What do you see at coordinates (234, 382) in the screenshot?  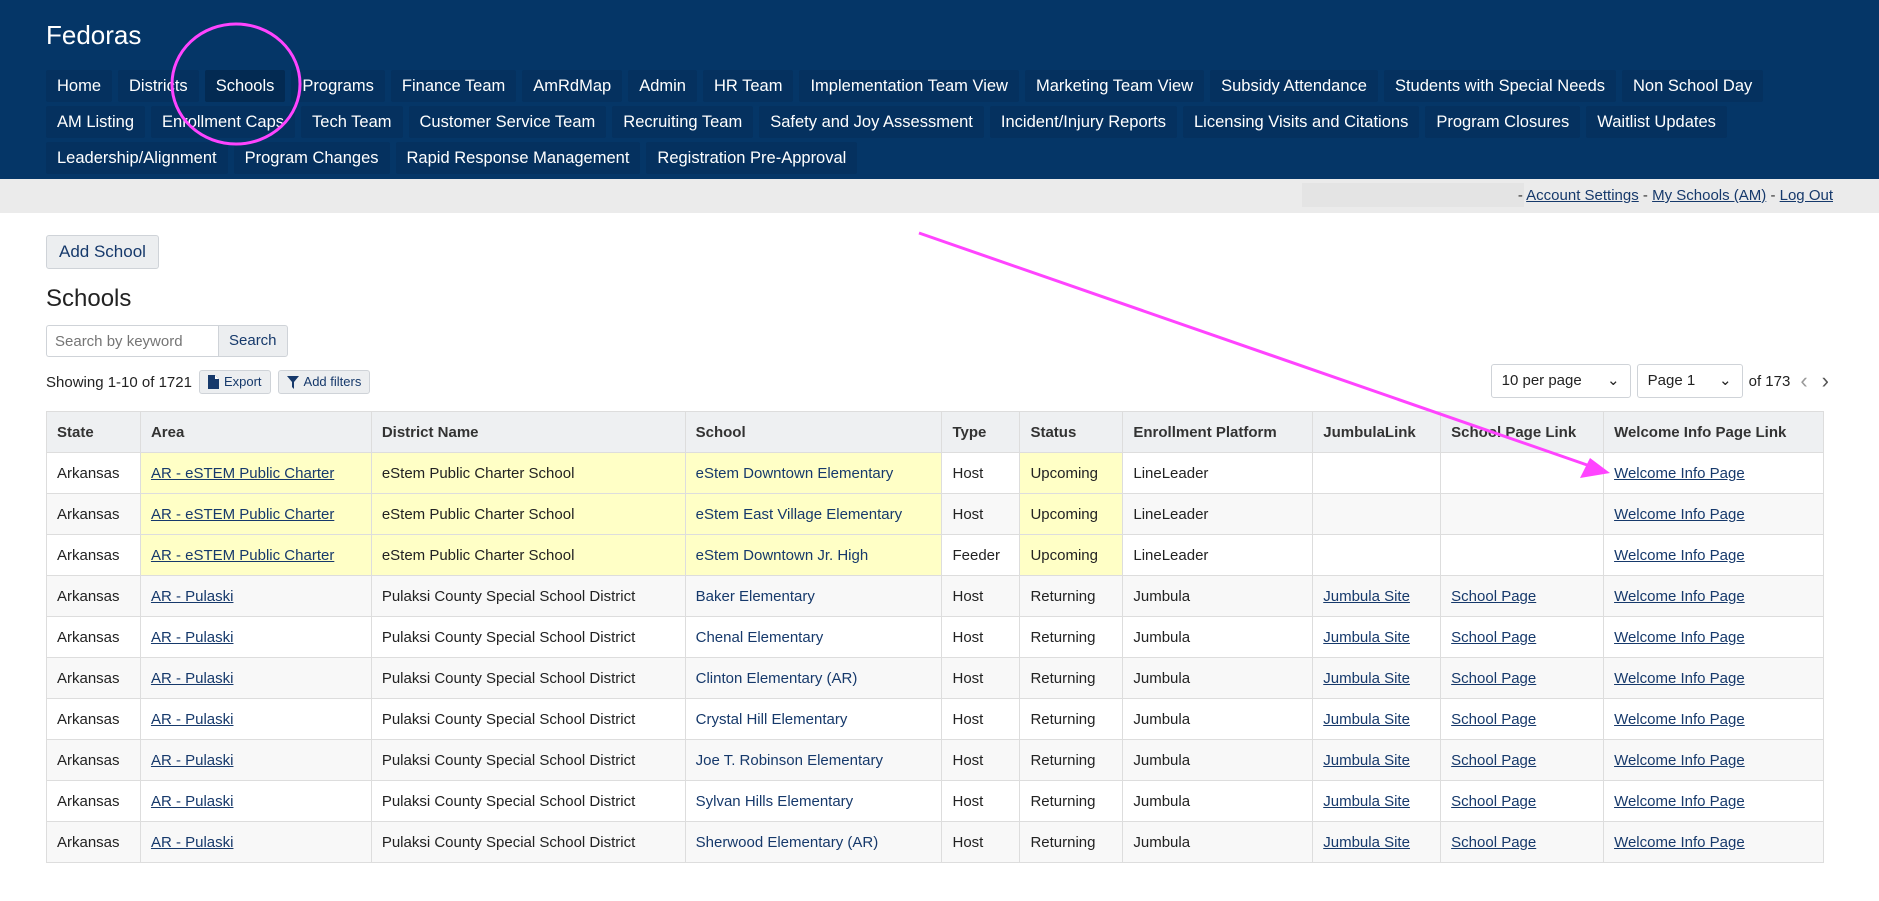 I see `export-button: Export` at bounding box center [234, 382].